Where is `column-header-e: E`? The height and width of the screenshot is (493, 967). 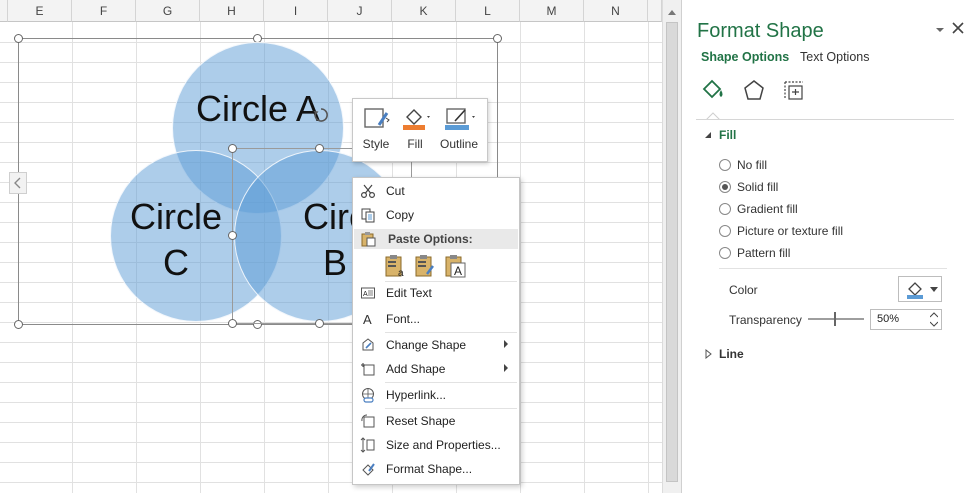 column-header-e: E is located at coordinates (40, 11).